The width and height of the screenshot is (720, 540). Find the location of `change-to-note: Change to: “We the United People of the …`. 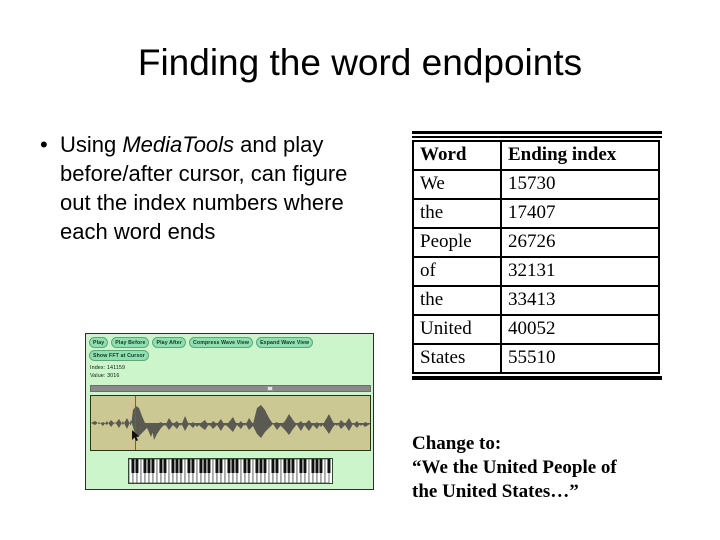

change-to-note: Change to: “We the United People of the … is located at coordinates (552, 468).